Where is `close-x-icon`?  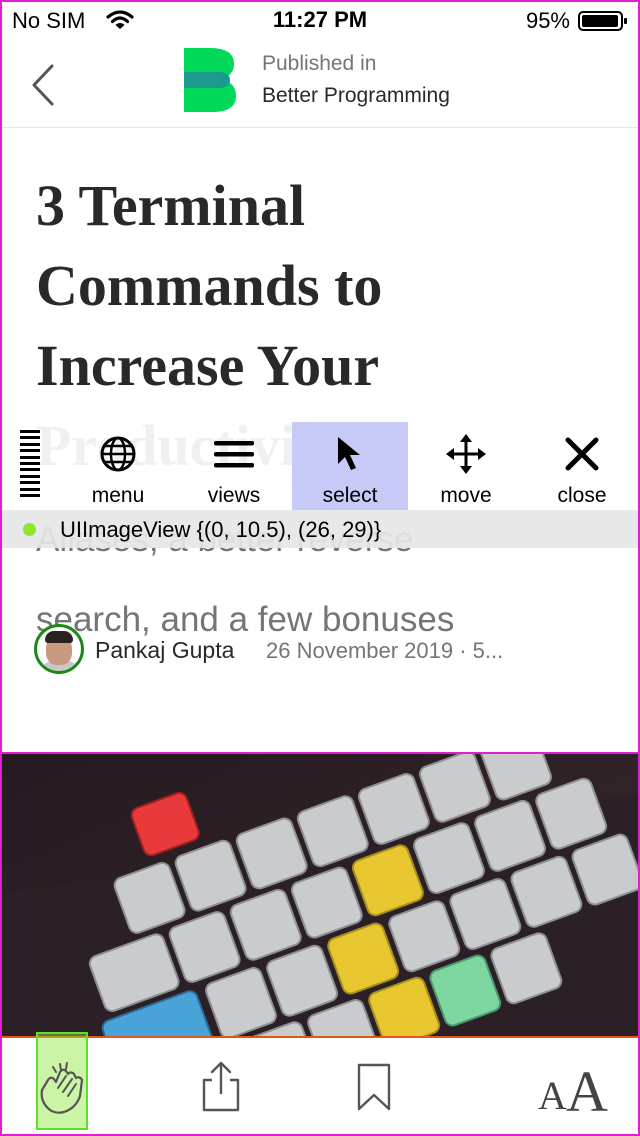
close-x-icon is located at coordinates (582, 454).